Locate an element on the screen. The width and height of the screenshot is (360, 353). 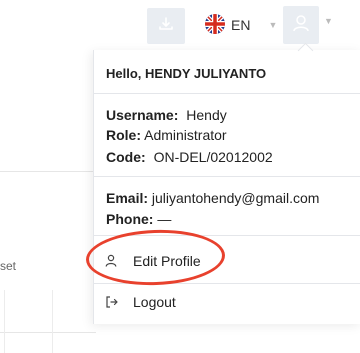
user-greeting: Hello, HENDY JULIYANTO is located at coordinates (186, 73).